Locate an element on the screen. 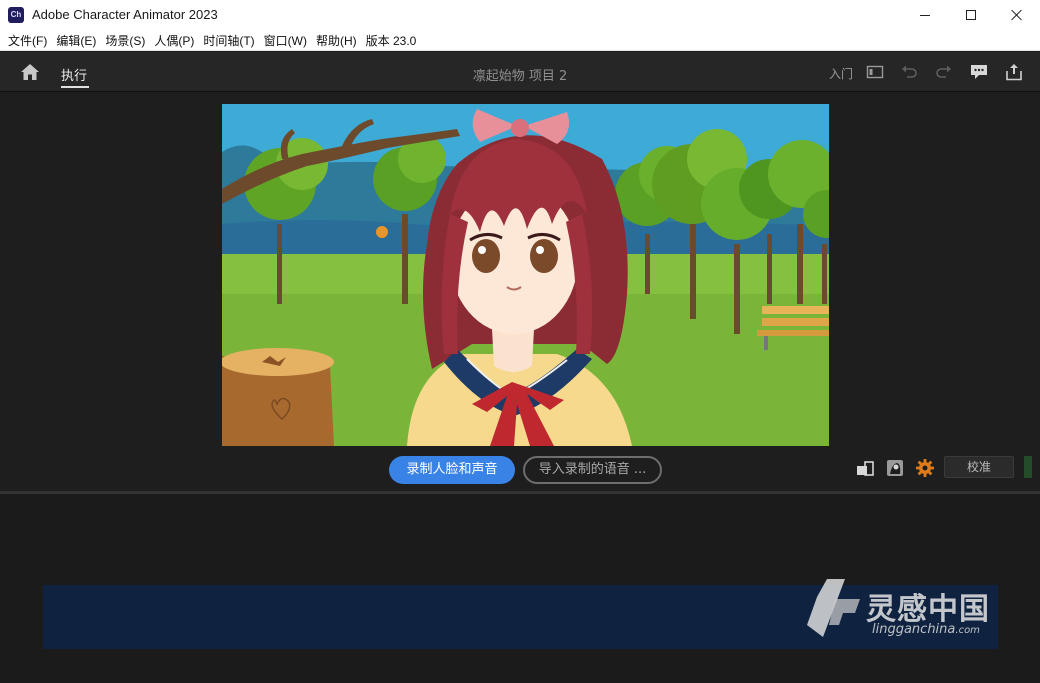  undo-icon is located at coordinates (909, 72).